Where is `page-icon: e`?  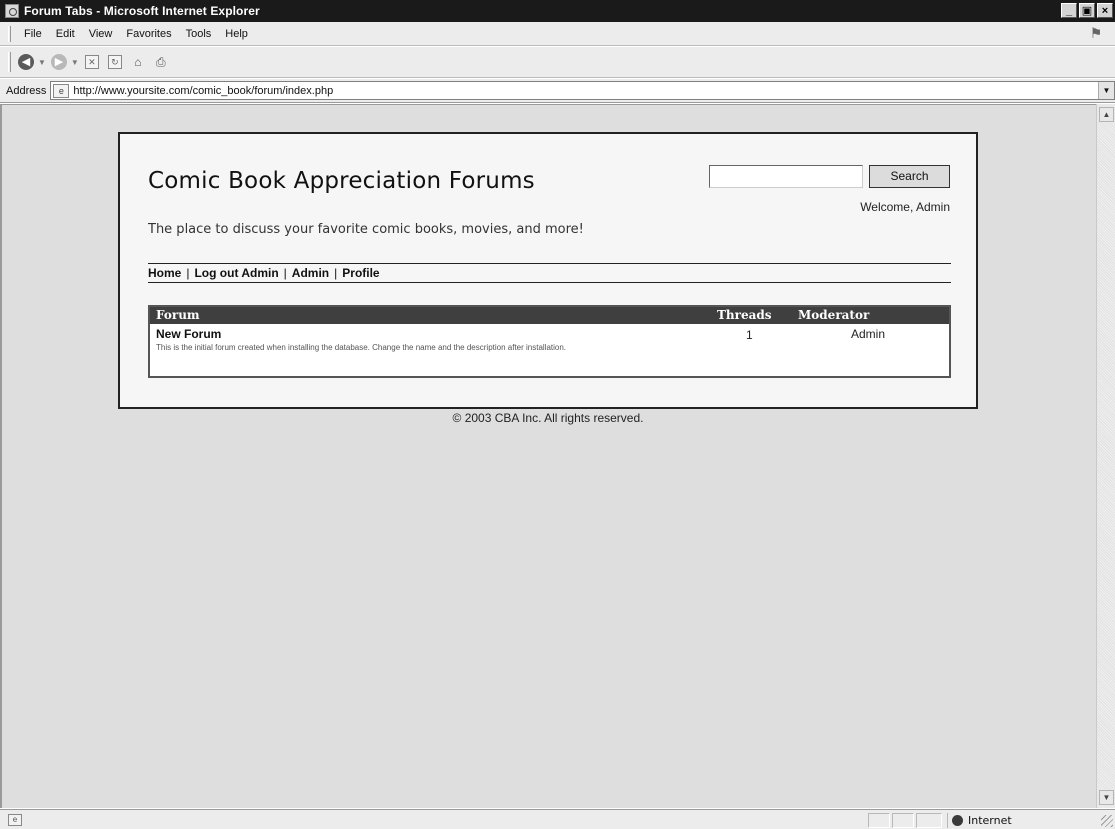
page-icon: e is located at coordinates (61, 90).